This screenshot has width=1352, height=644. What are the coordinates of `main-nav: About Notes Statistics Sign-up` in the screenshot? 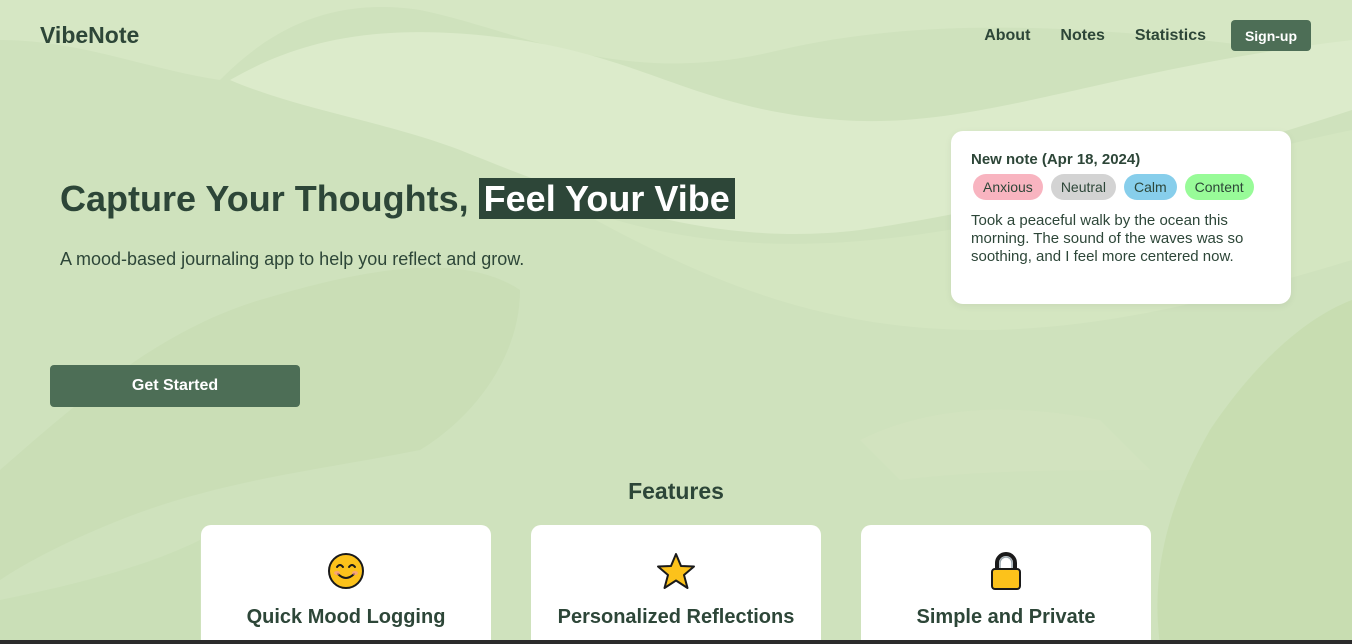 It's located at (1147, 35).